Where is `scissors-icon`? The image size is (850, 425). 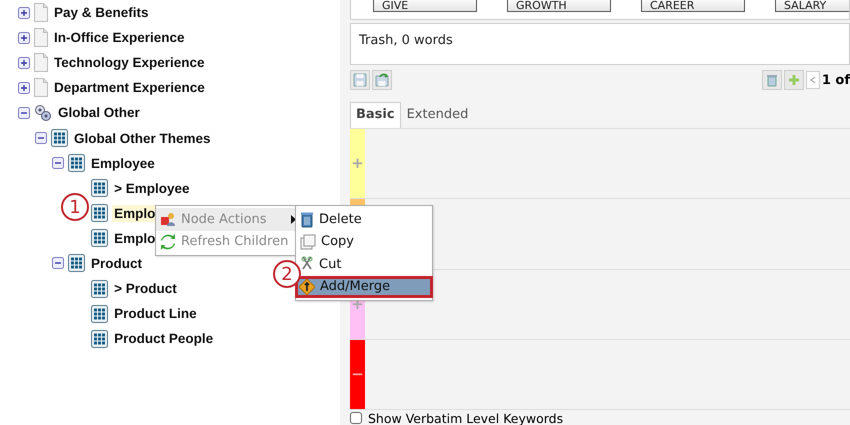
scissors-icon is located at coordinates (307, 264).